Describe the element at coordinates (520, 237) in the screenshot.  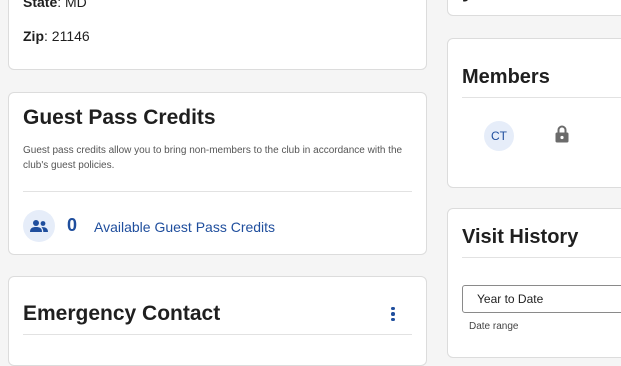
I see `visit-history-title: Visit History` at that location.